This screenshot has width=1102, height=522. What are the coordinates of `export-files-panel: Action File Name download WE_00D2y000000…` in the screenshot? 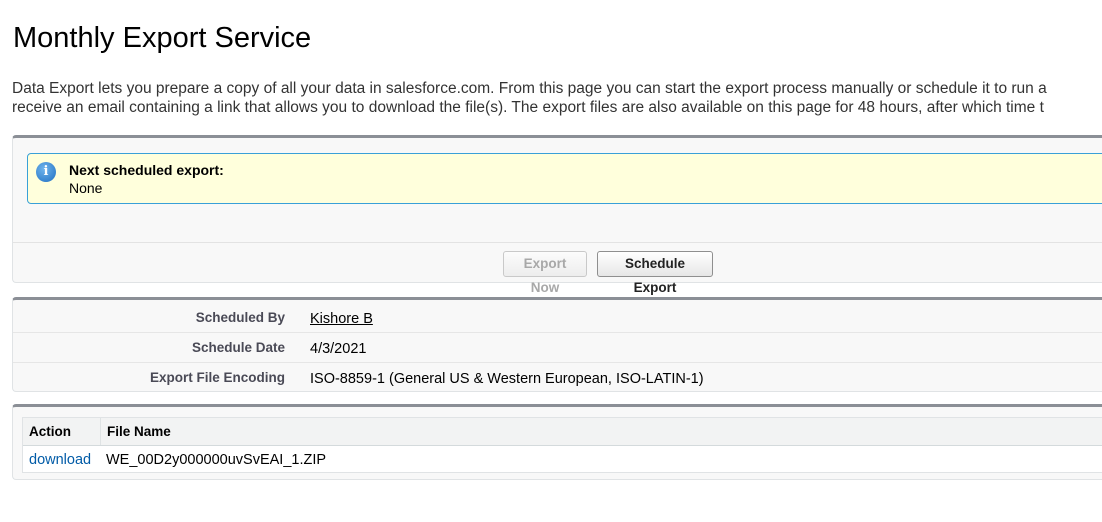 It's located at (557, 442).